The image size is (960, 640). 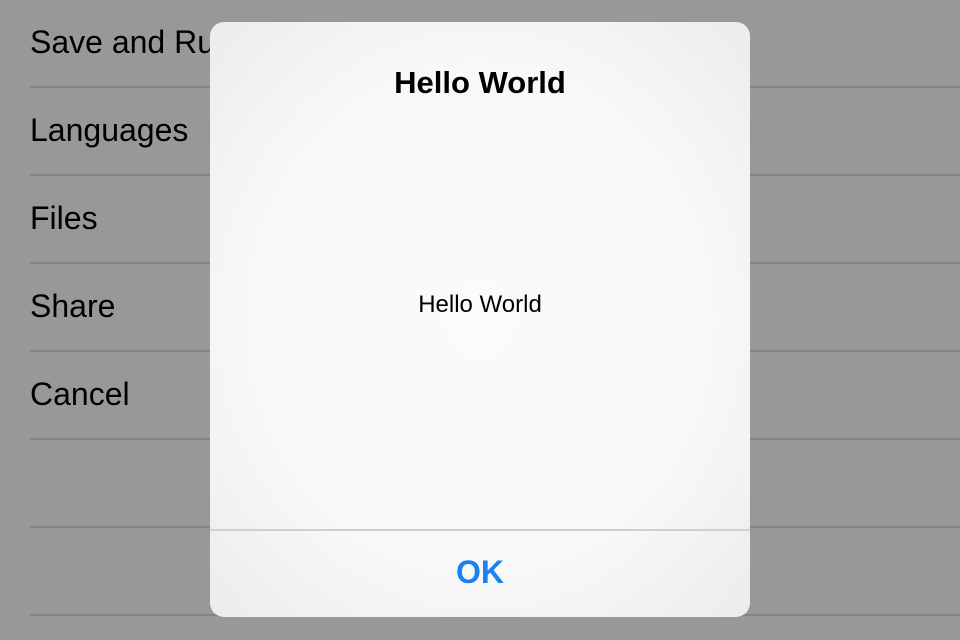 What do you see at coordinates (64, 218) in the screenshot?
I see `menu-item-label: Files` at bounding box center [64, 218].